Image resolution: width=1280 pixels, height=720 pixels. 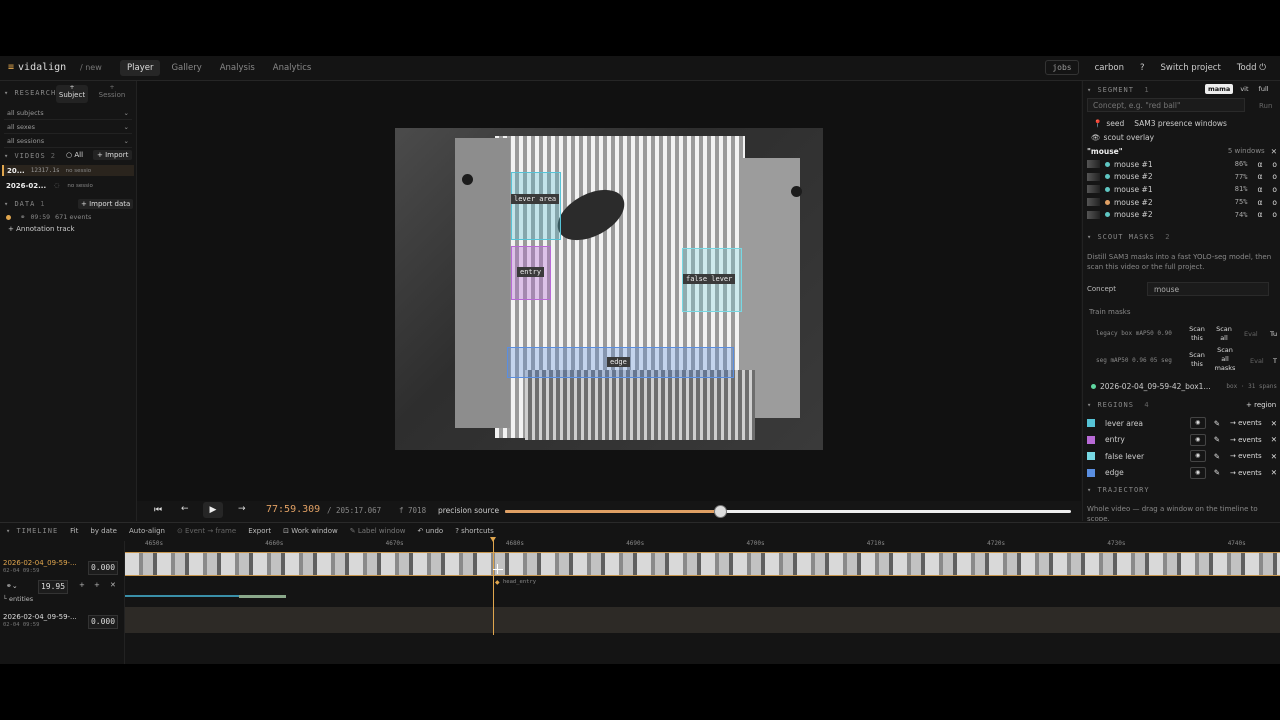 I want to click on import-video-button: + Import, so click(x=113, y=155).